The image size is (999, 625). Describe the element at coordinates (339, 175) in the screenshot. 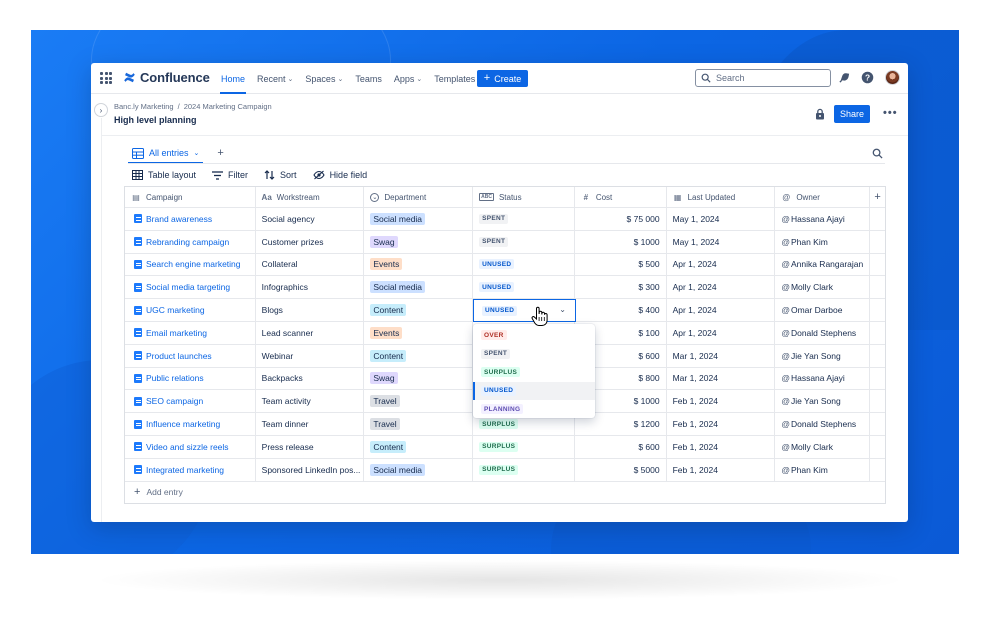

I see `hide-field-button: Hide field` at that location.